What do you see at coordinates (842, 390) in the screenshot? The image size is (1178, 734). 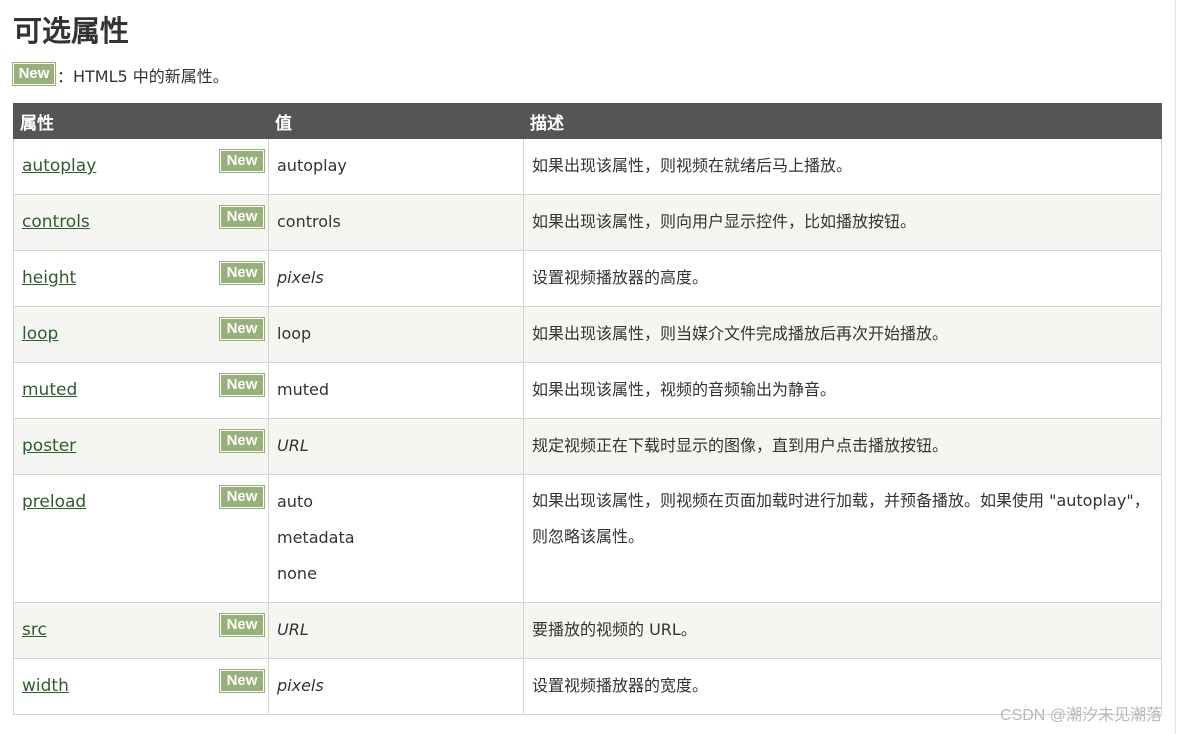 I see `description-cell: 如果出现该属性，视频的音频输出为静音。` at bounding box center [842, 390].